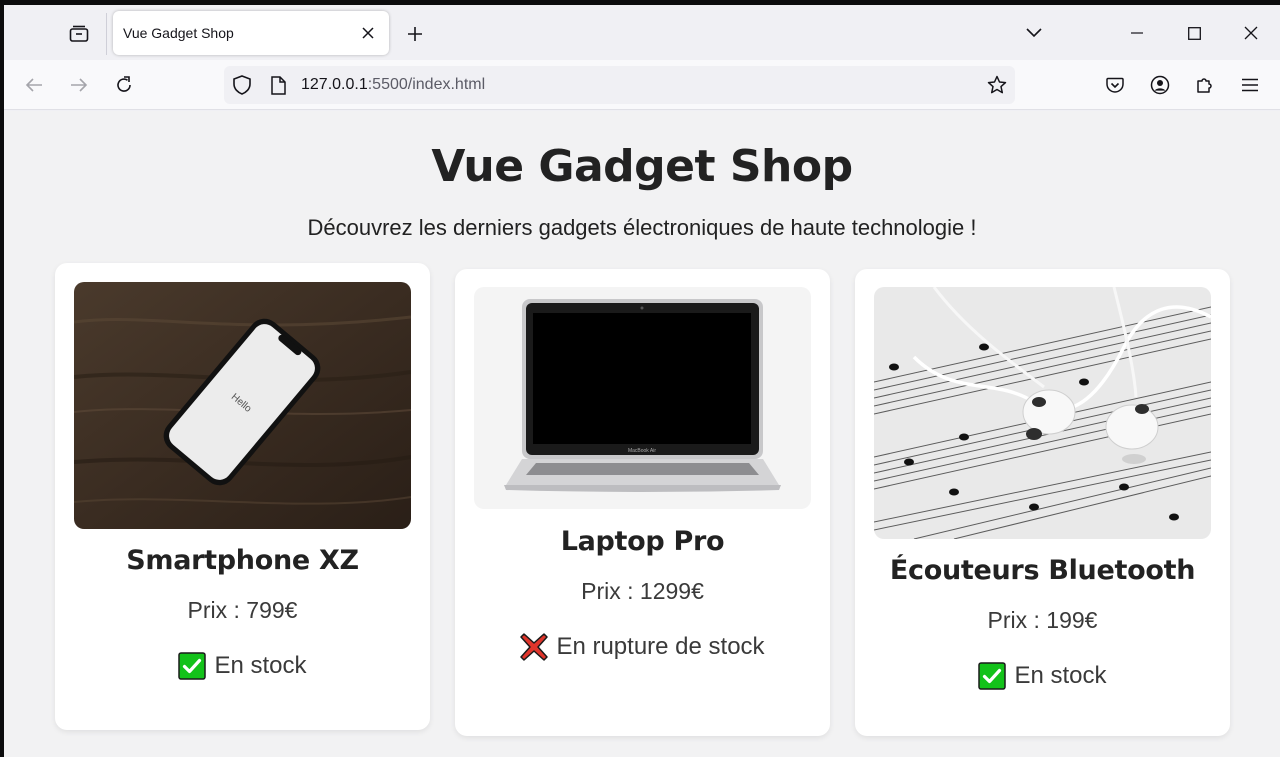 The image size is (1280, 757). I want to click on stock-status: En rupture de stock, so click(642, 647).